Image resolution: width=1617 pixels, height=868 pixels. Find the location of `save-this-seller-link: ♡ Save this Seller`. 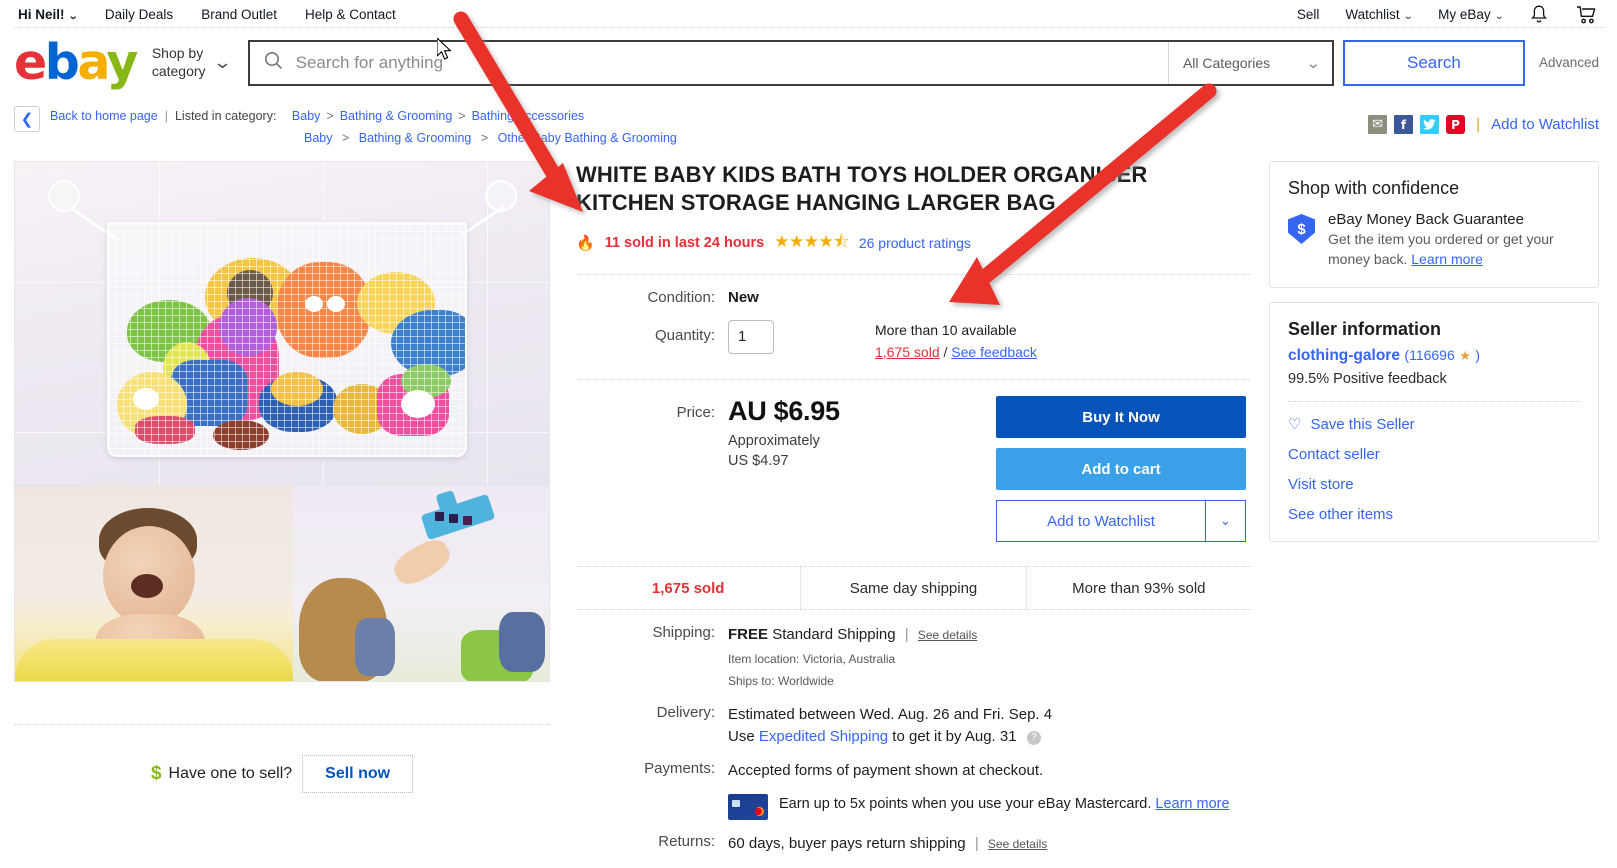

save-this-seller-link: ♡ Save this Seller is located at coordinates (1434, 424).